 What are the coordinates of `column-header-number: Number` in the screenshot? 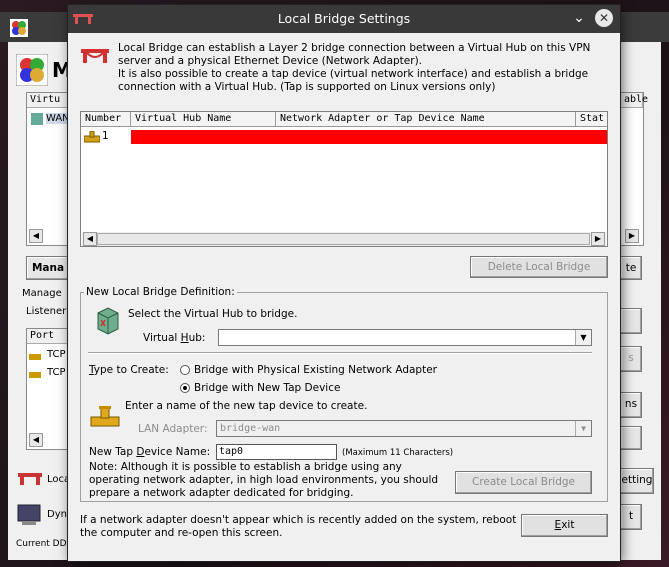 It's located at (106, 119).